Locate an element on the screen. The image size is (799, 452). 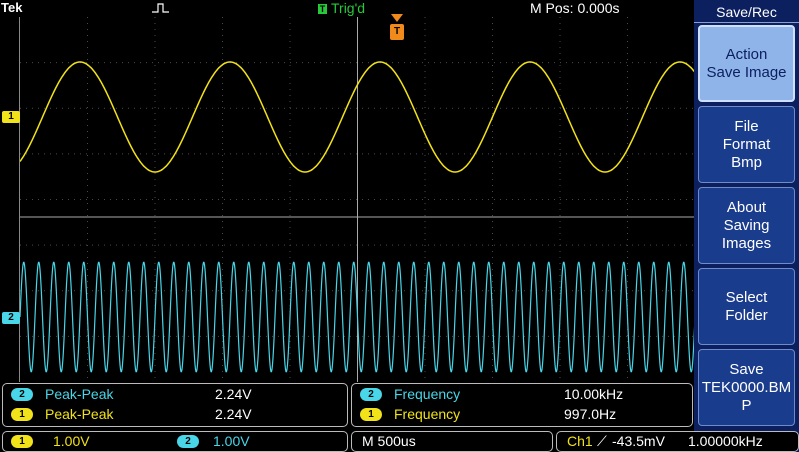
measurement-panel-right: 2 Frequency 10.00kHz 1 Frequency 997.0Hz is located at coordinates (522, 405).